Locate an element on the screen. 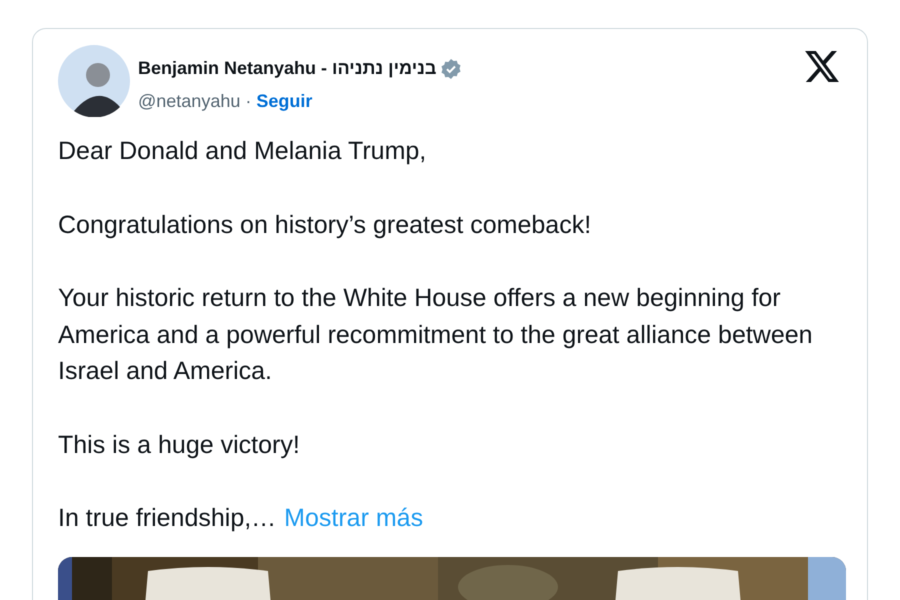  avatar is located at coordinates (94, 81).